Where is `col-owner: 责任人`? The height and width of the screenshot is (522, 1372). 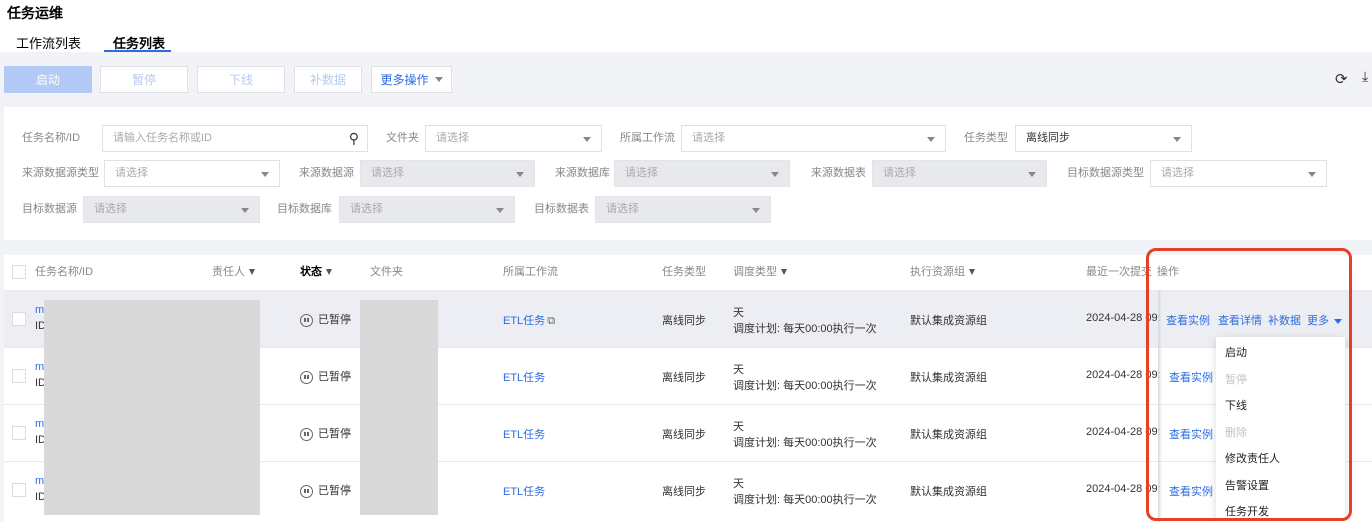
col-owner: 责任人 is located at coordinates (233, 272).